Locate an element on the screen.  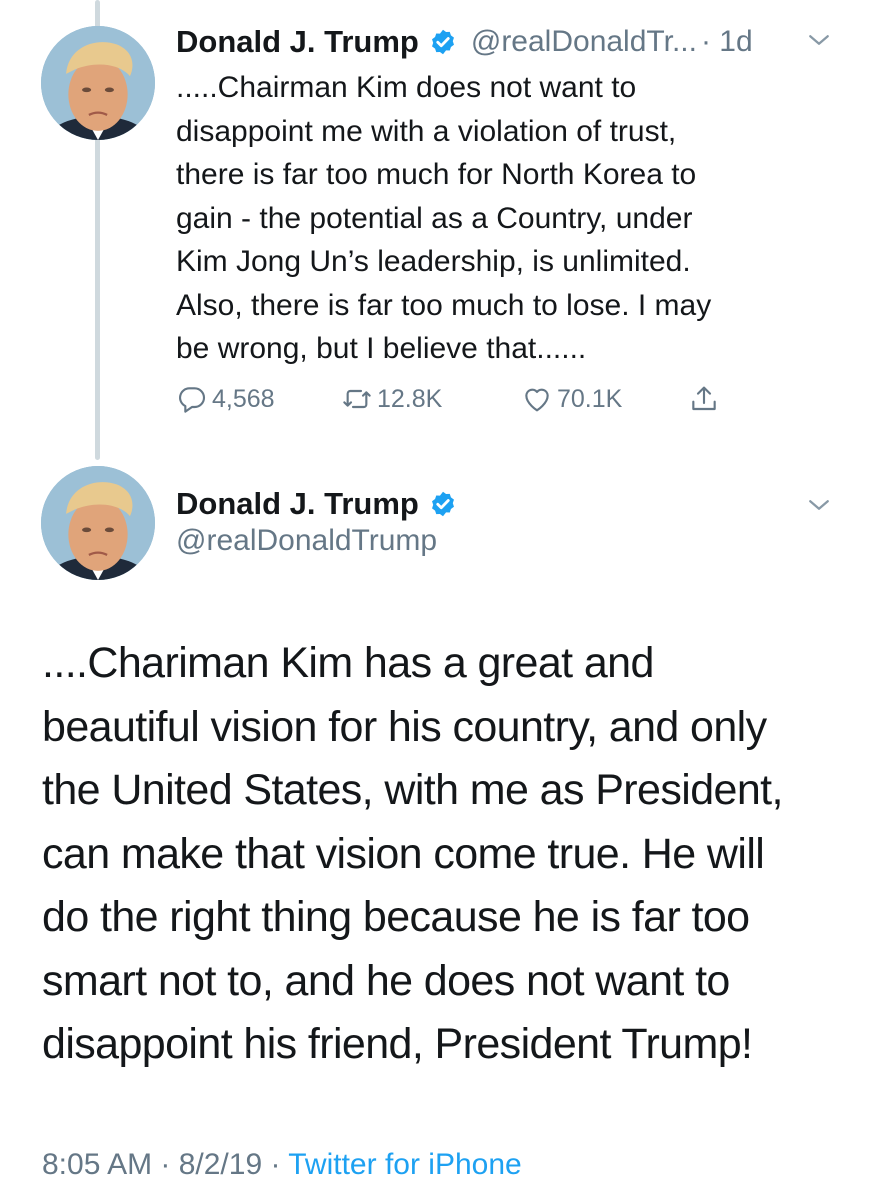
retweet-icon is located at coordinates (357, 399).